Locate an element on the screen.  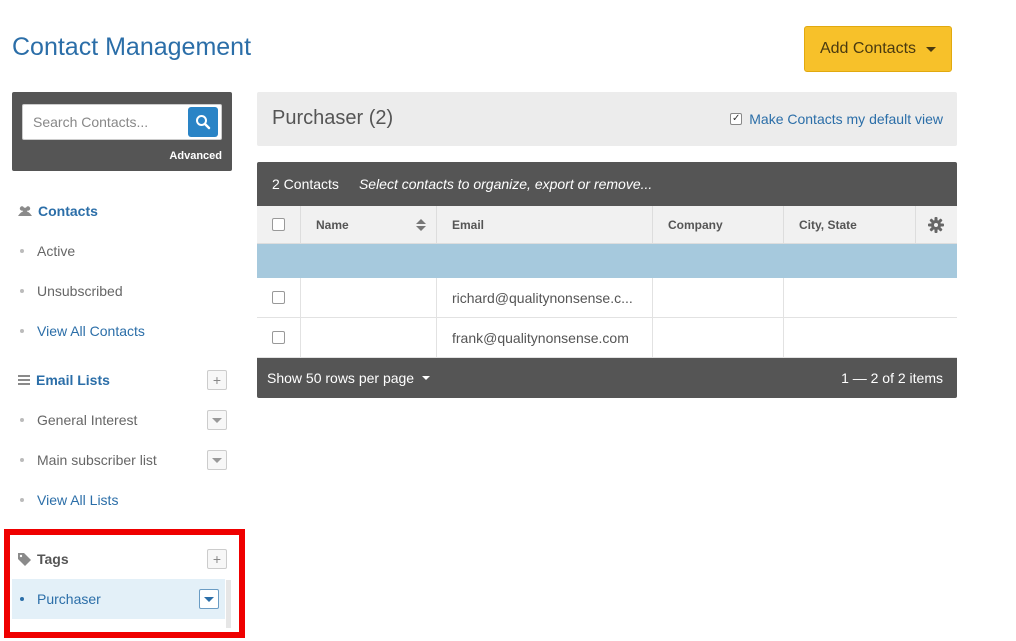
sidebar-item-view-all-contacts: View All Contacts is located at coordinates (82, 331).